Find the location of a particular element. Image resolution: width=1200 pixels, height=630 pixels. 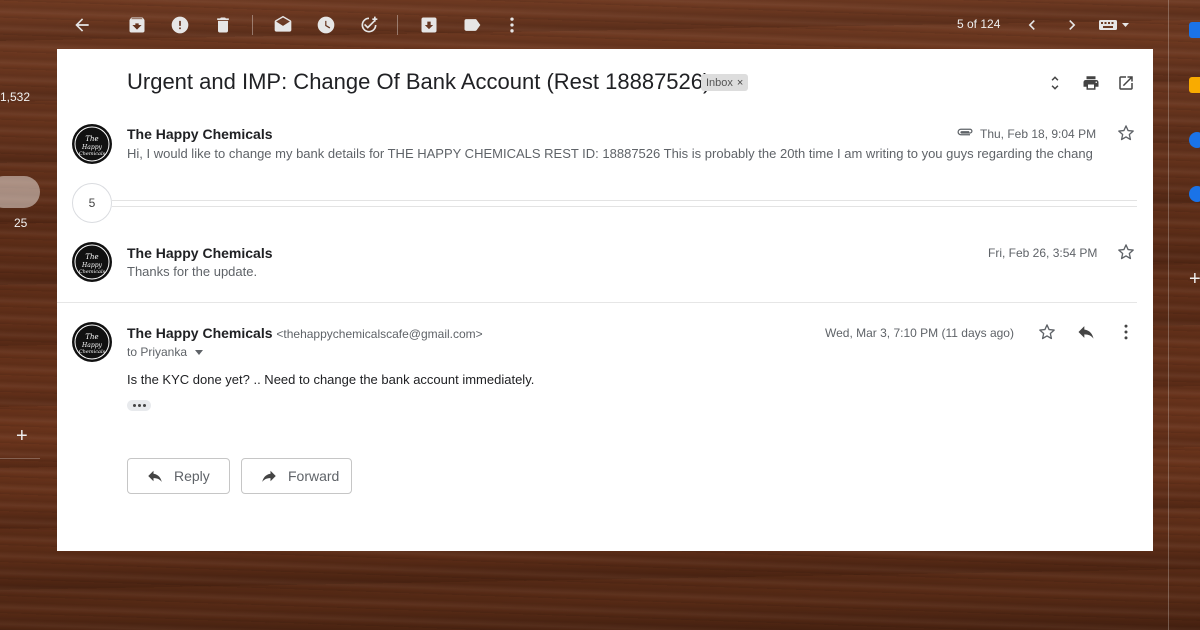

sidebar-divider is located at coordinates (20, 458).